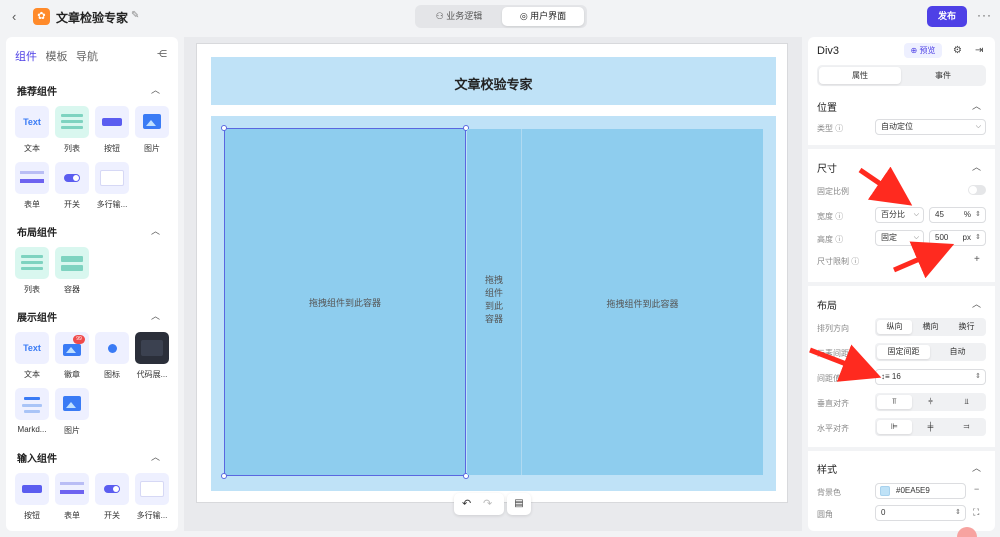 This screenshot has width=1000, height=537. I want to click on tab-components: 组件, so click(26, 56).